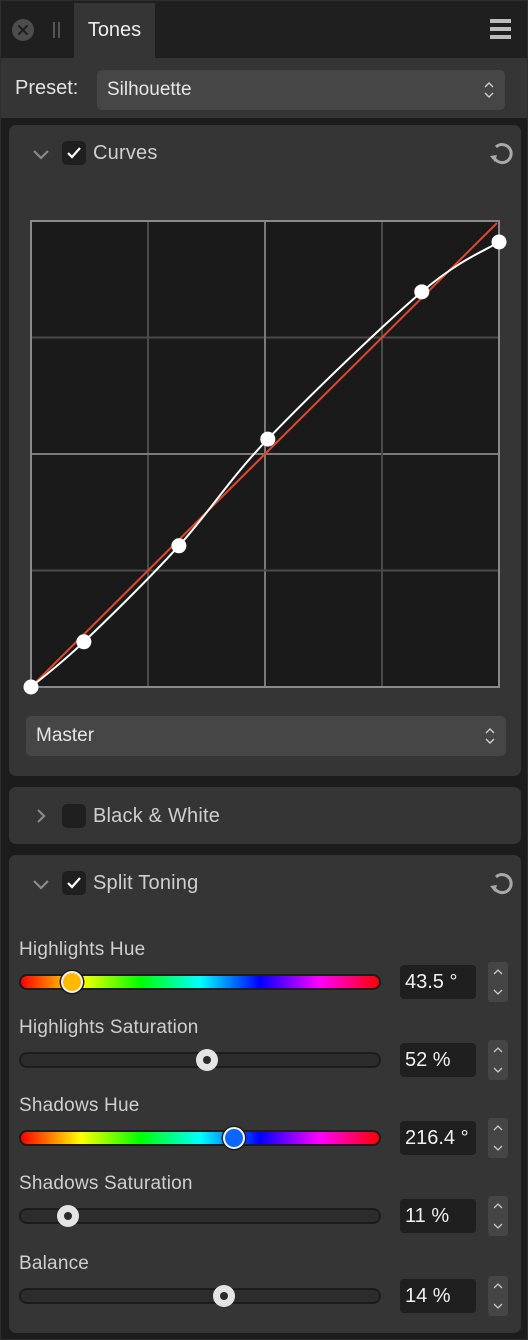  I want to click on balance-stepper, so click(498, 1296).